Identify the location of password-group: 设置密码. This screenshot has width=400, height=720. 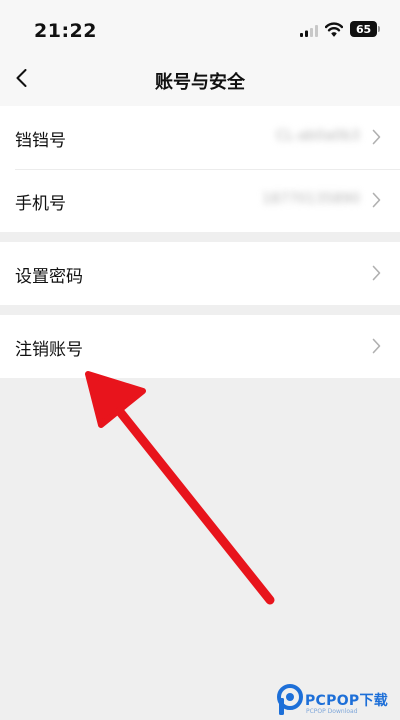
(200, 273).